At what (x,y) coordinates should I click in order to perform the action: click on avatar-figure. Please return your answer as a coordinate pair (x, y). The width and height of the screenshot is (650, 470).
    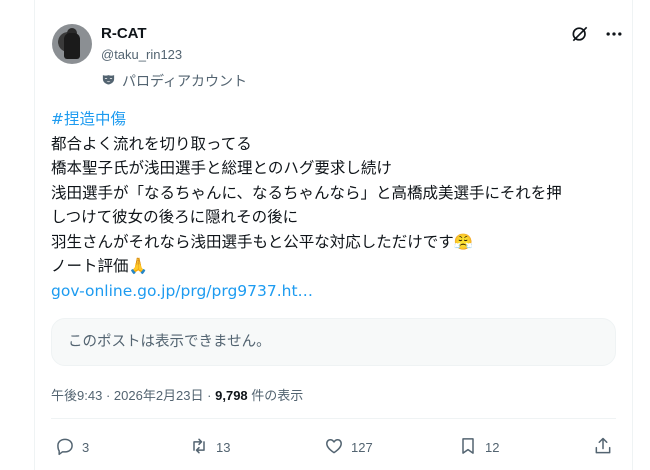
    Looking at the image, I should click on (72, 46).